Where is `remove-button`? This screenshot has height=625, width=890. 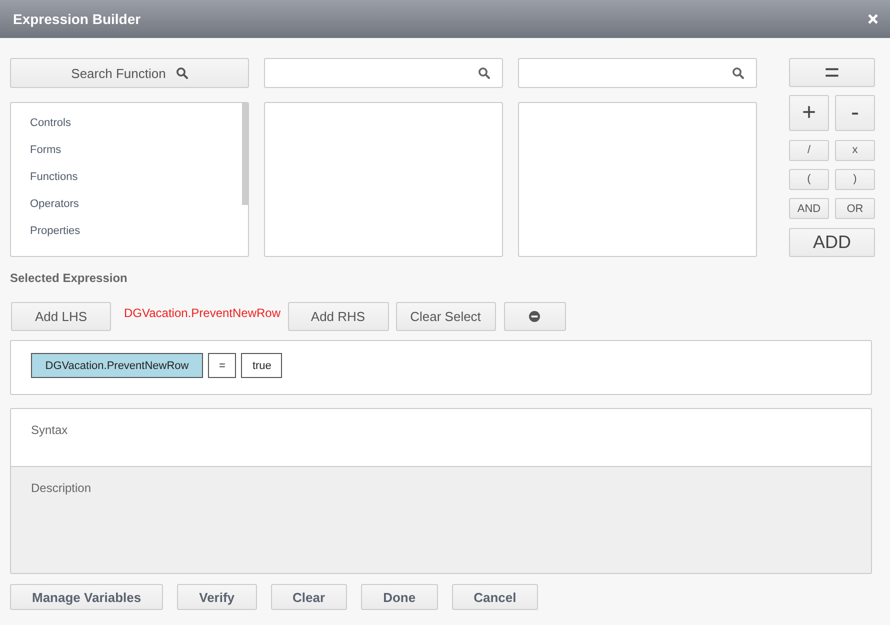
remove-button is located at coordinates (535, 316).